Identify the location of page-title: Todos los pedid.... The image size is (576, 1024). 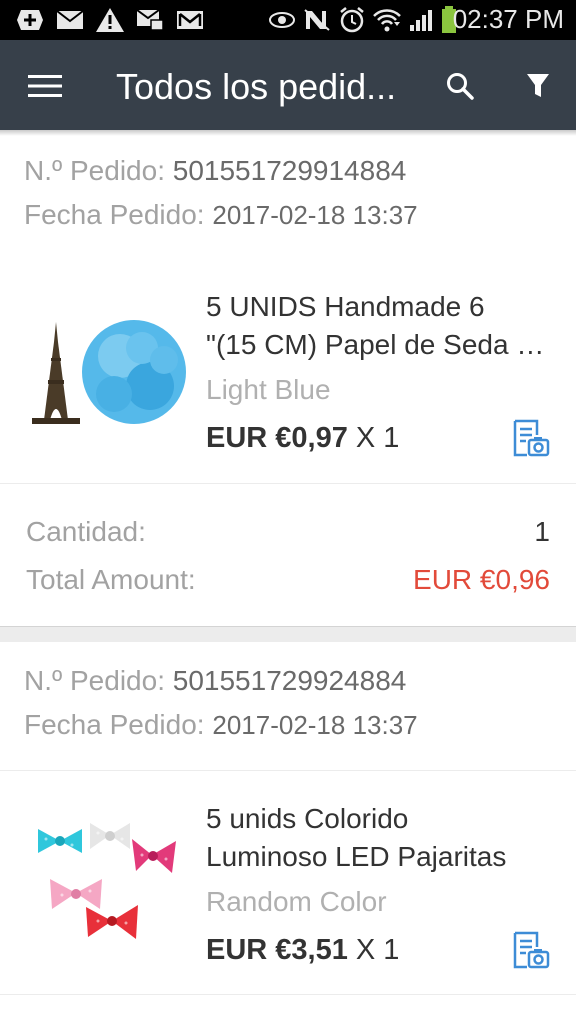
(256, 86).